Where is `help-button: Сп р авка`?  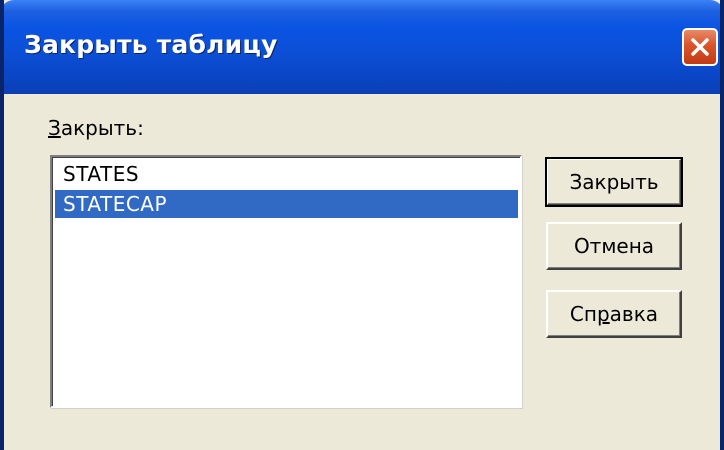 help-button: Сп р авка is located at coordinates (614, 314).